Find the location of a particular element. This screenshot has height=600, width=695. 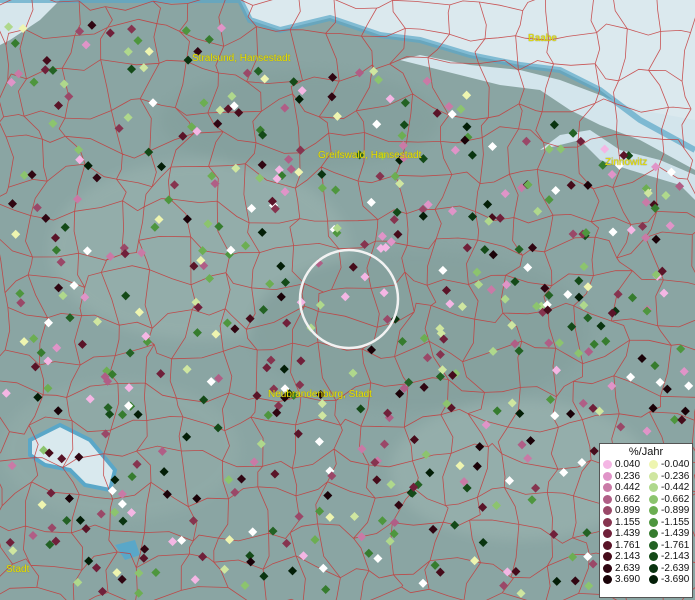

legend-entry: 1.155 is located at coordinates (623, 522).